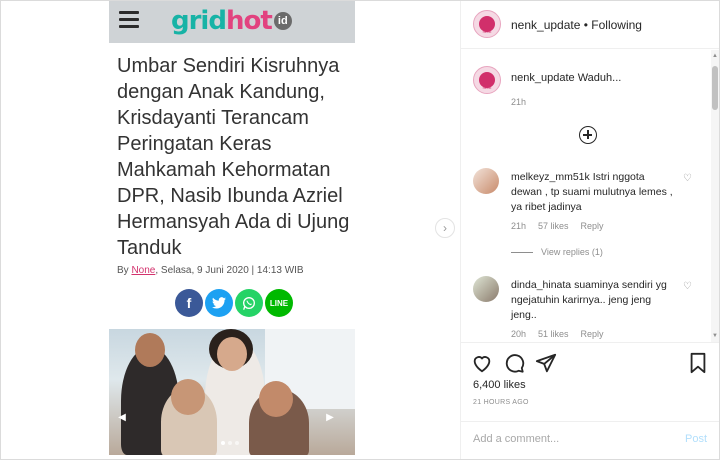 The width and height of the screenshot is (720, 460). Describe the element at coordinates (124, 270) in the screenshot. I see `byline-prefix: By` at that location.